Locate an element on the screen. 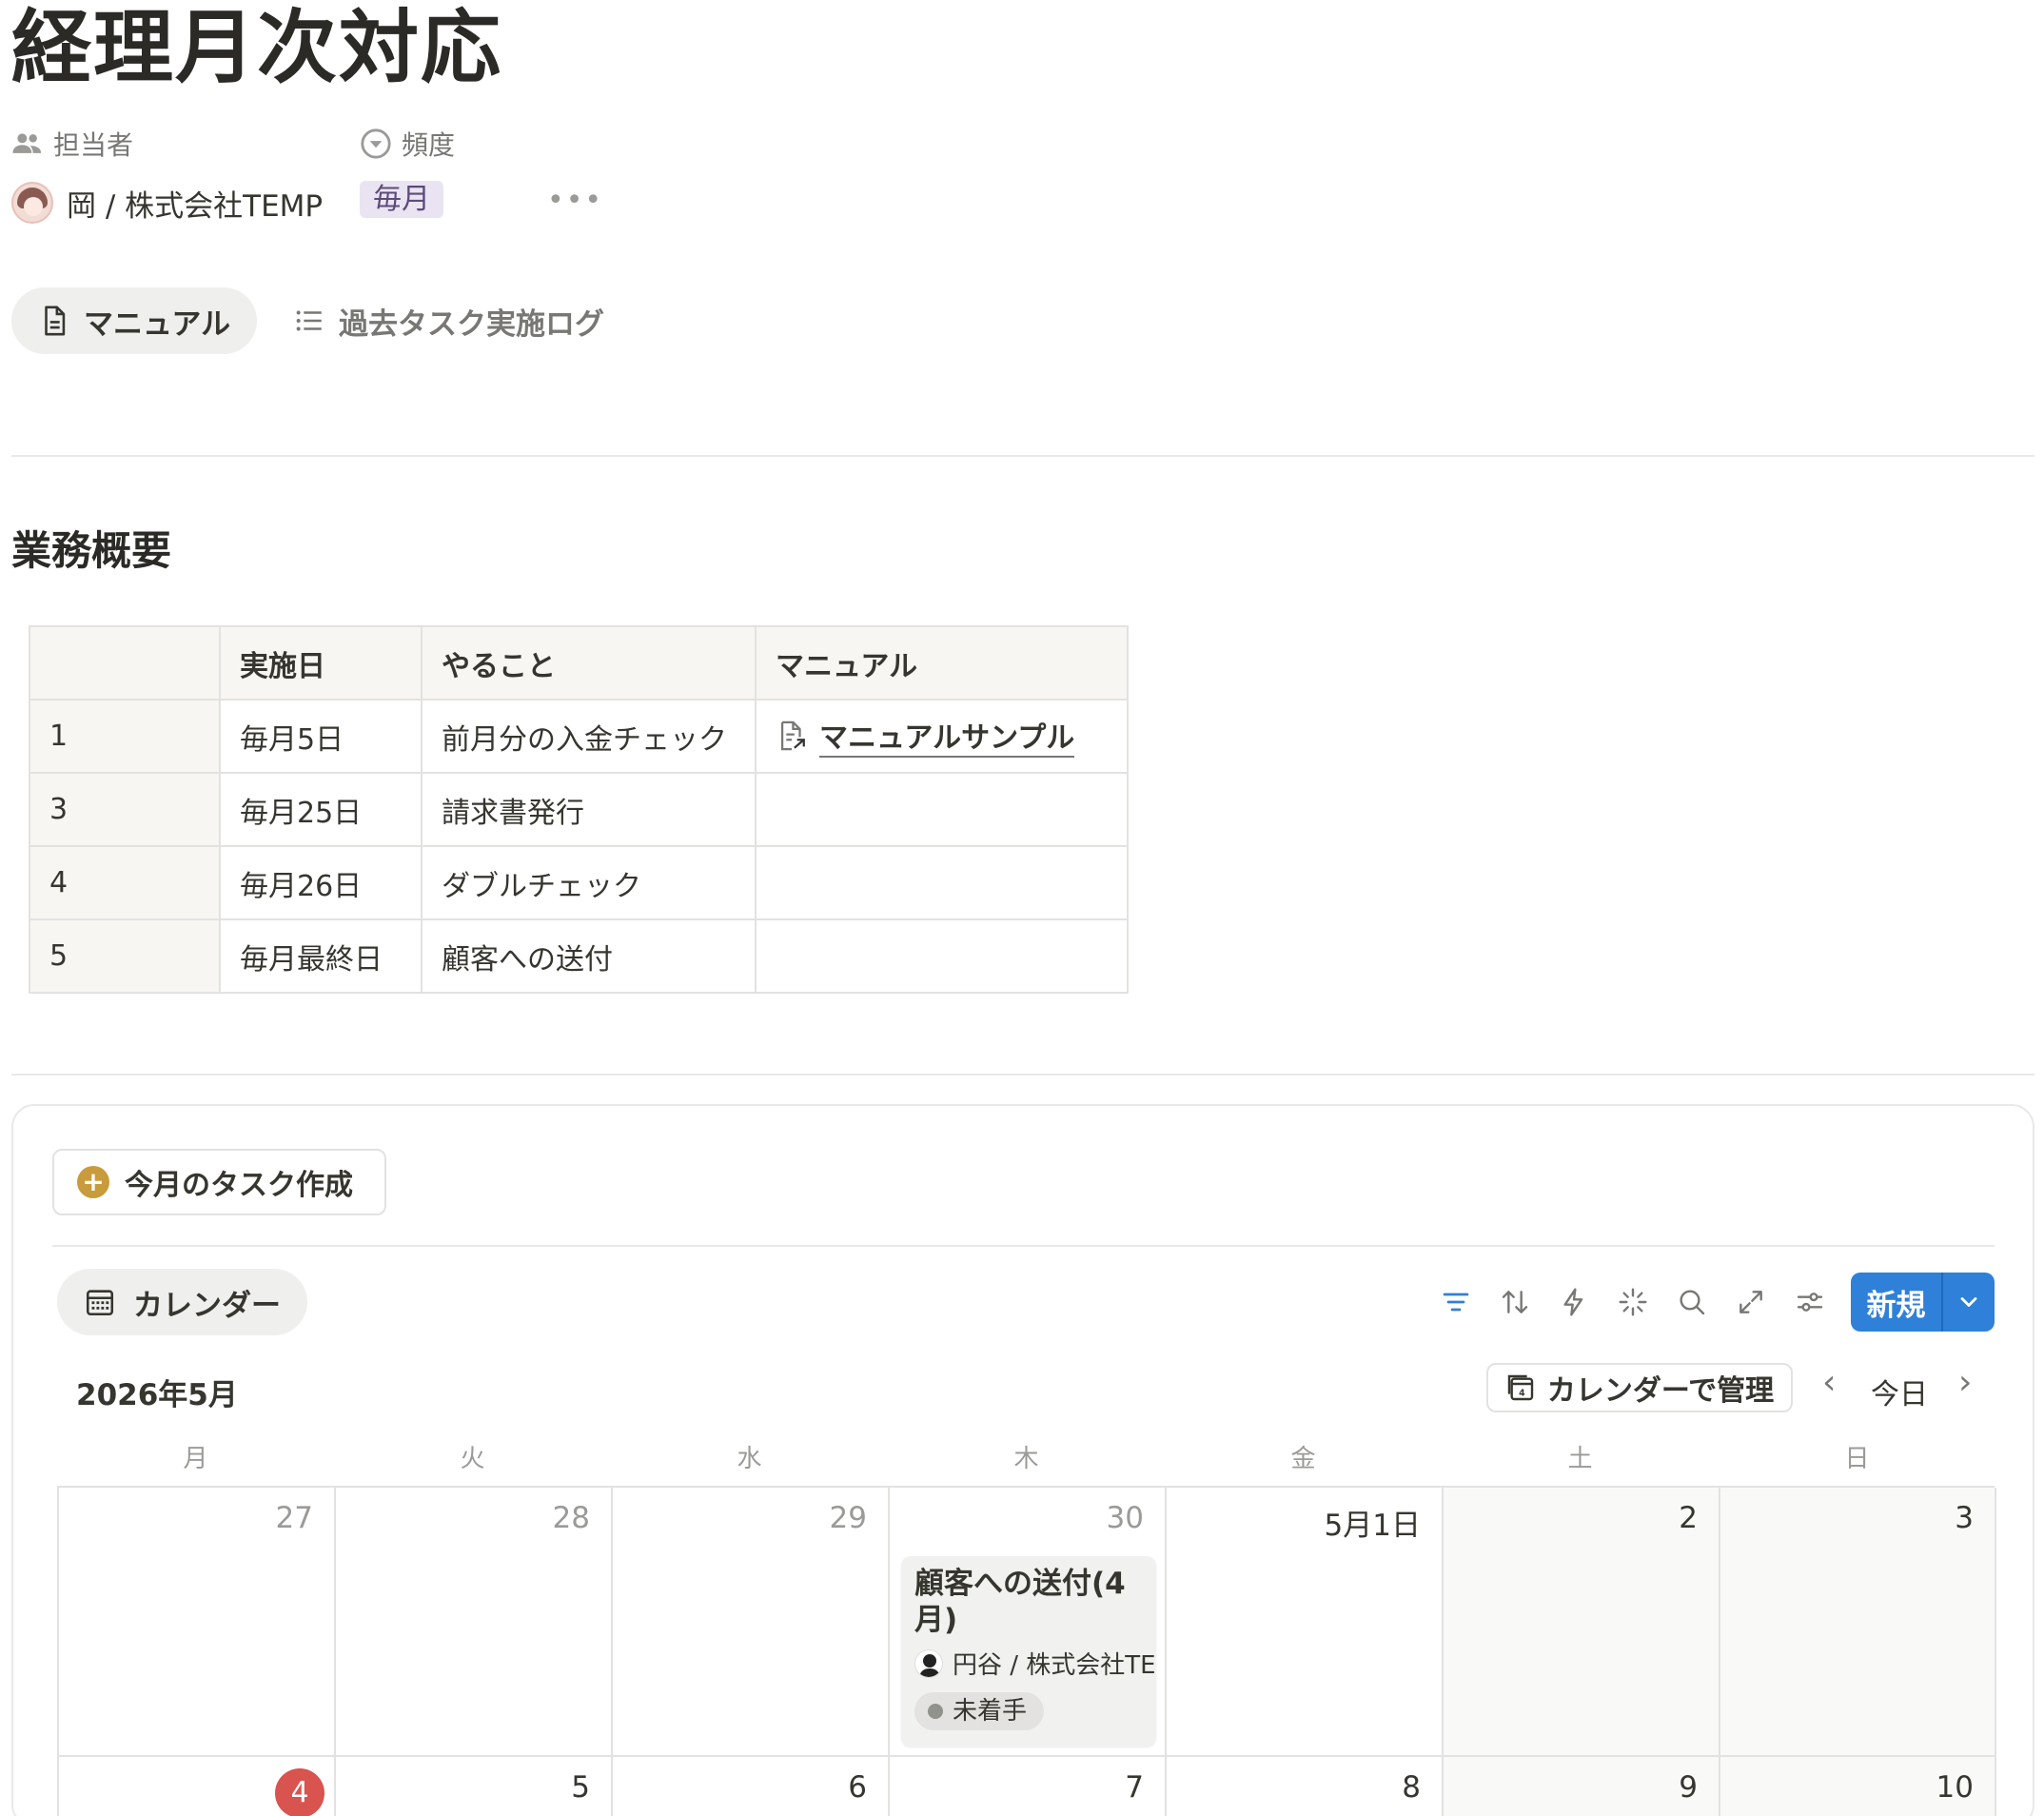  next-month-button: › is located at coordinates (1965, 1382).